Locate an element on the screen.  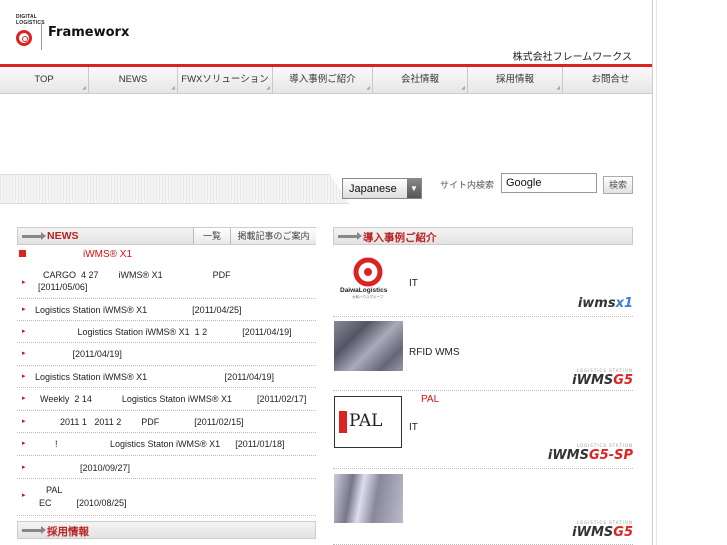
logo-mark-icon is located at coordinates (24, 38).